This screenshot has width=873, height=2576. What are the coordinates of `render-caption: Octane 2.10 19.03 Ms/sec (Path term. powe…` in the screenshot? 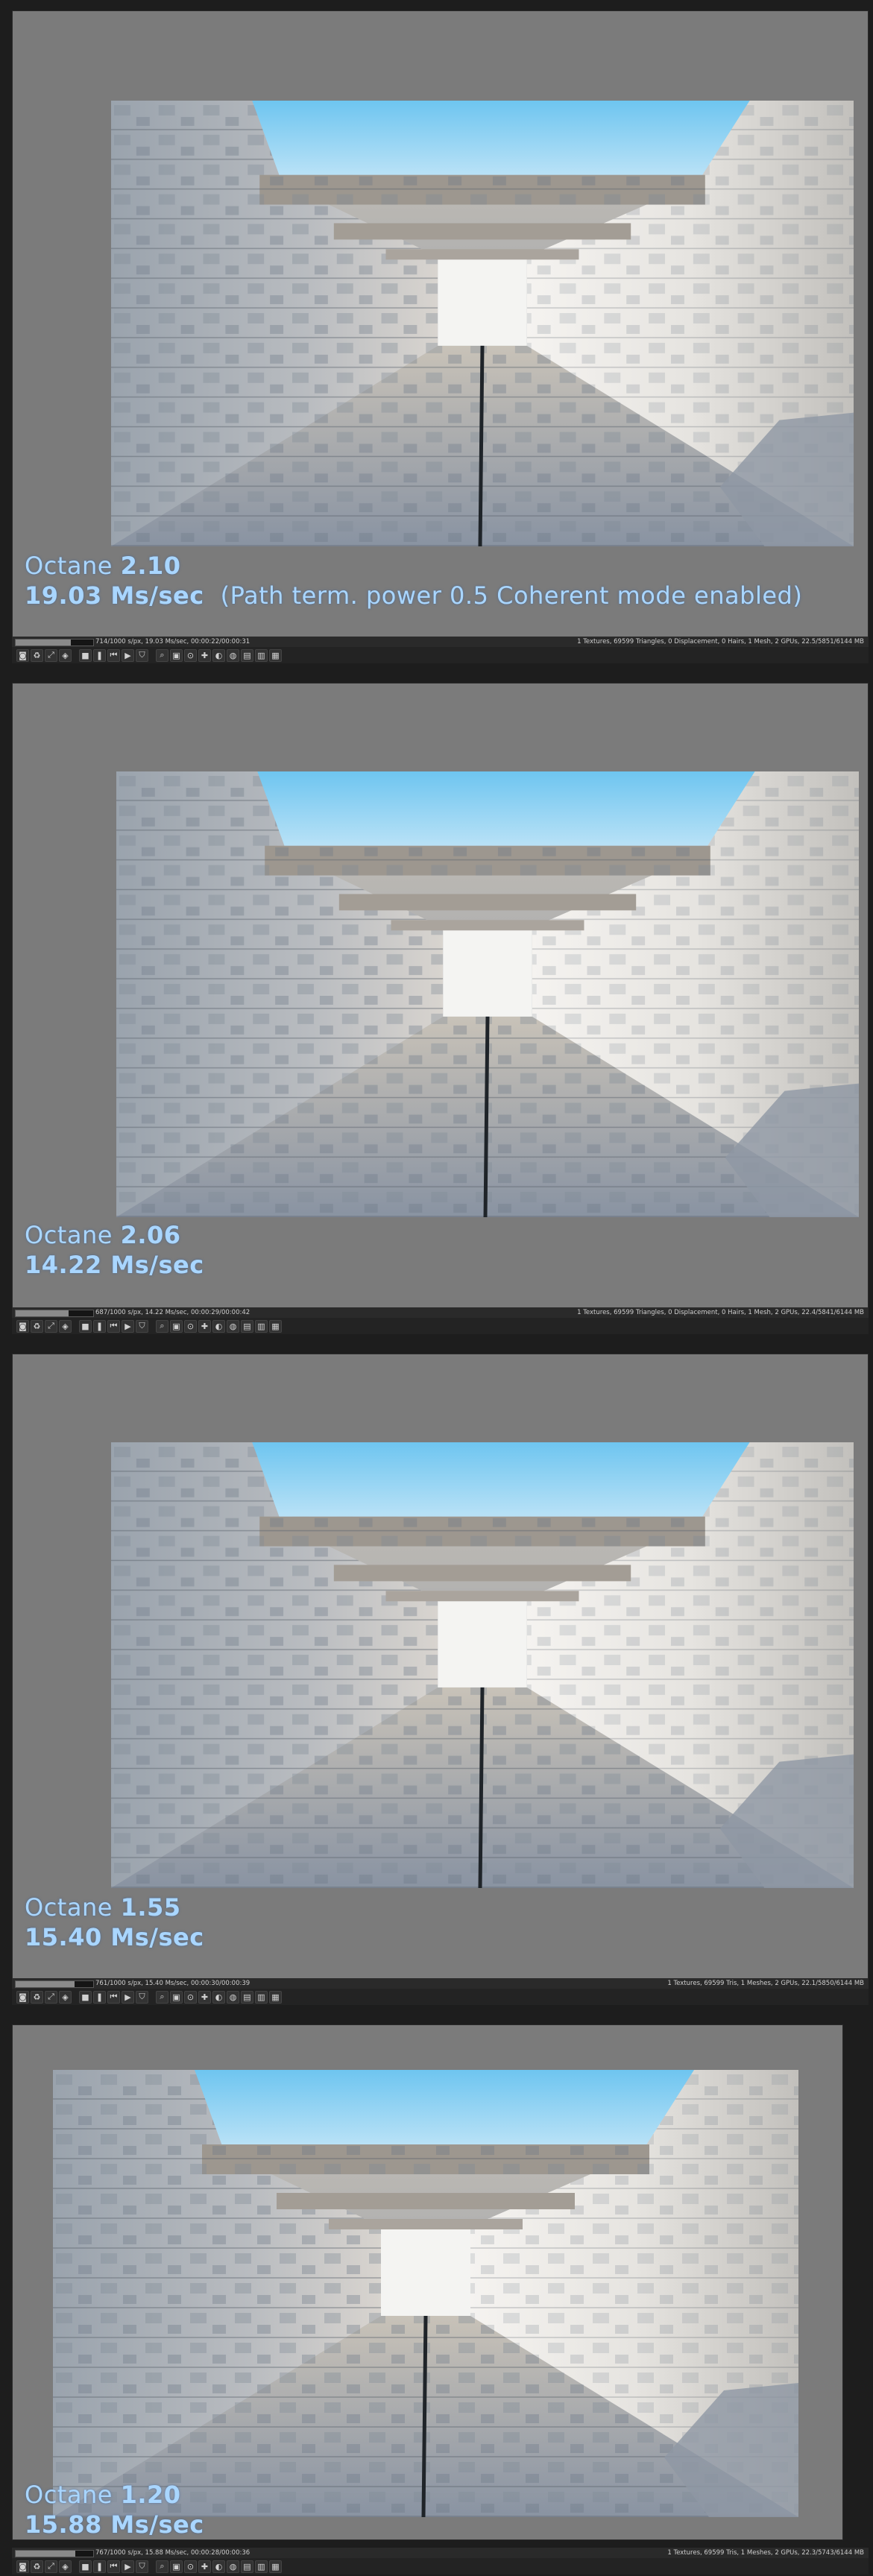 It's located at (413, 580).